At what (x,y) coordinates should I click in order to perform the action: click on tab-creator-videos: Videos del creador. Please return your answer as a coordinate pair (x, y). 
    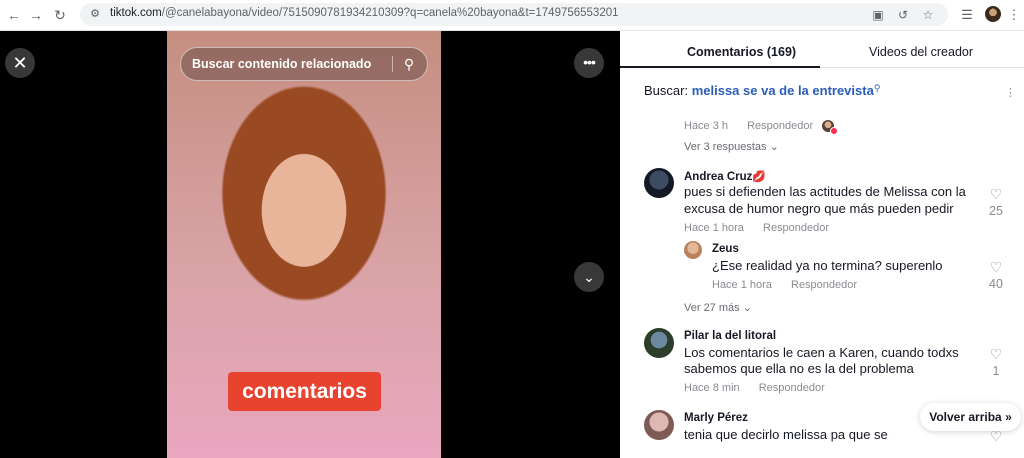
    Looking at the image, I should click on (921, 52).